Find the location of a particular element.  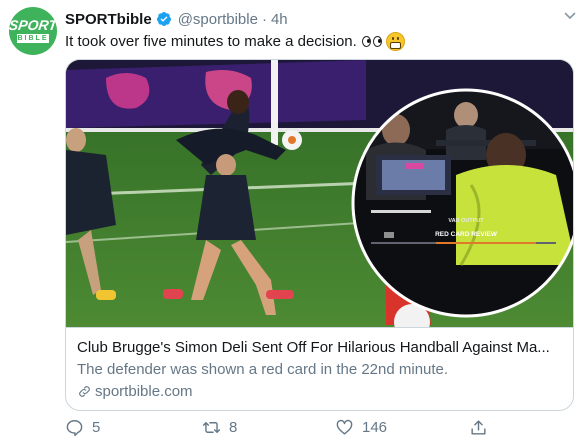

grimacing-face-emoji-icon is located at coordinates (395, 41).